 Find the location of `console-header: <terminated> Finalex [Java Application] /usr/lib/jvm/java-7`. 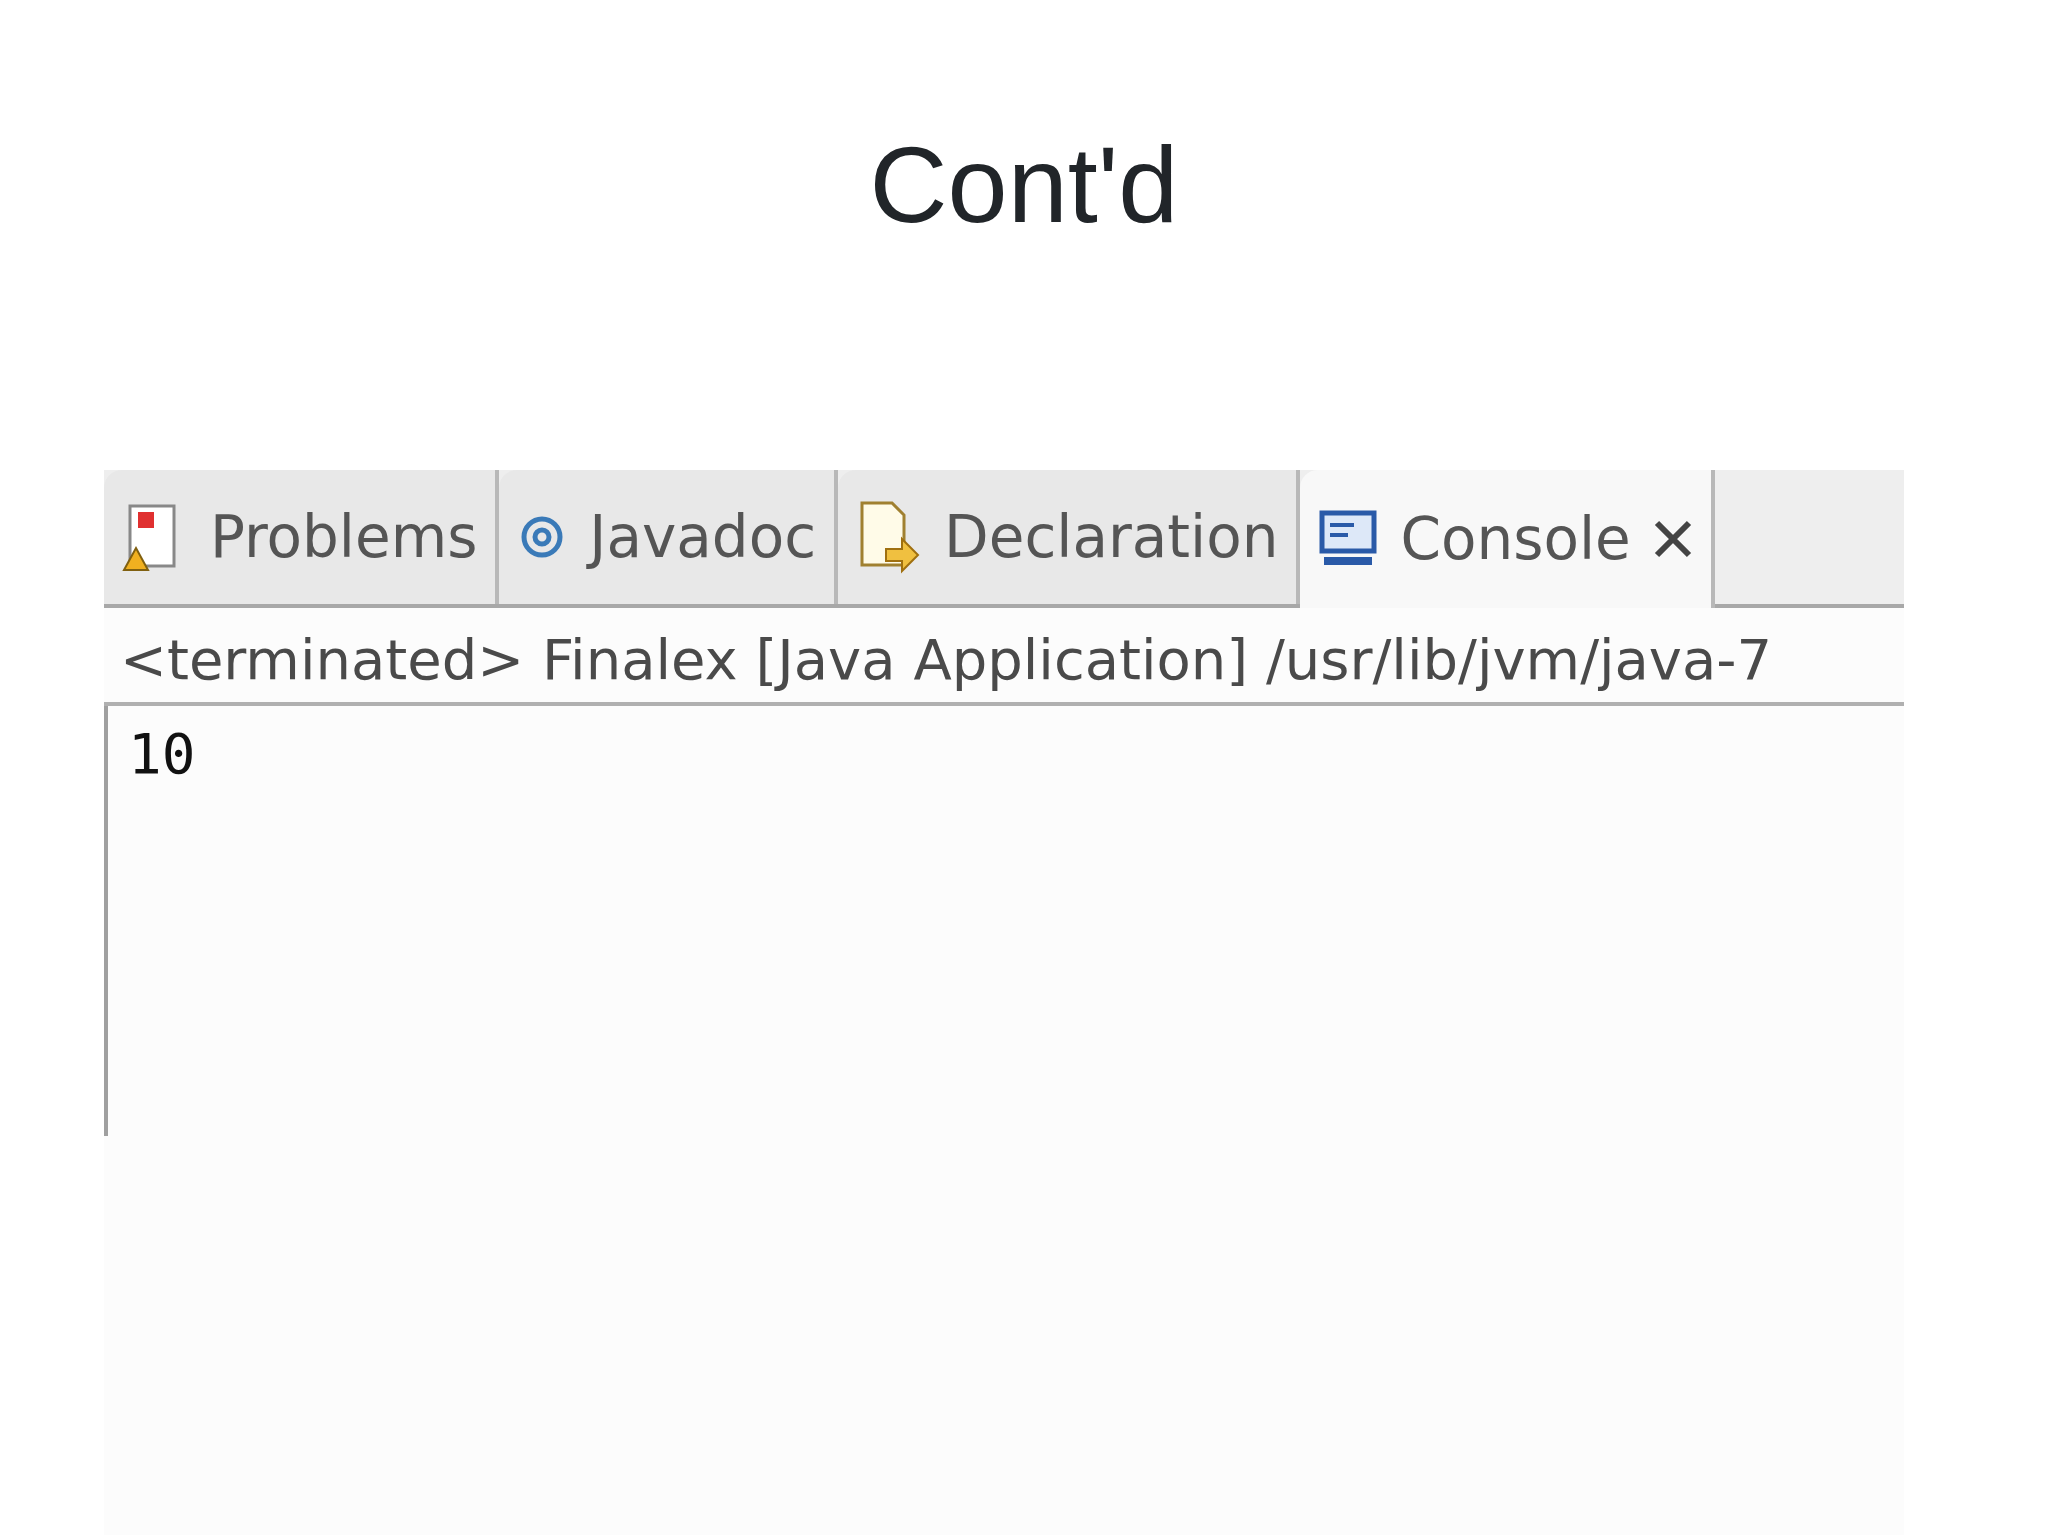

console-header: <terminated> Finalex [Java Application] /usr/lib/jvm/java-7 is located at coordinates (1004, 657).